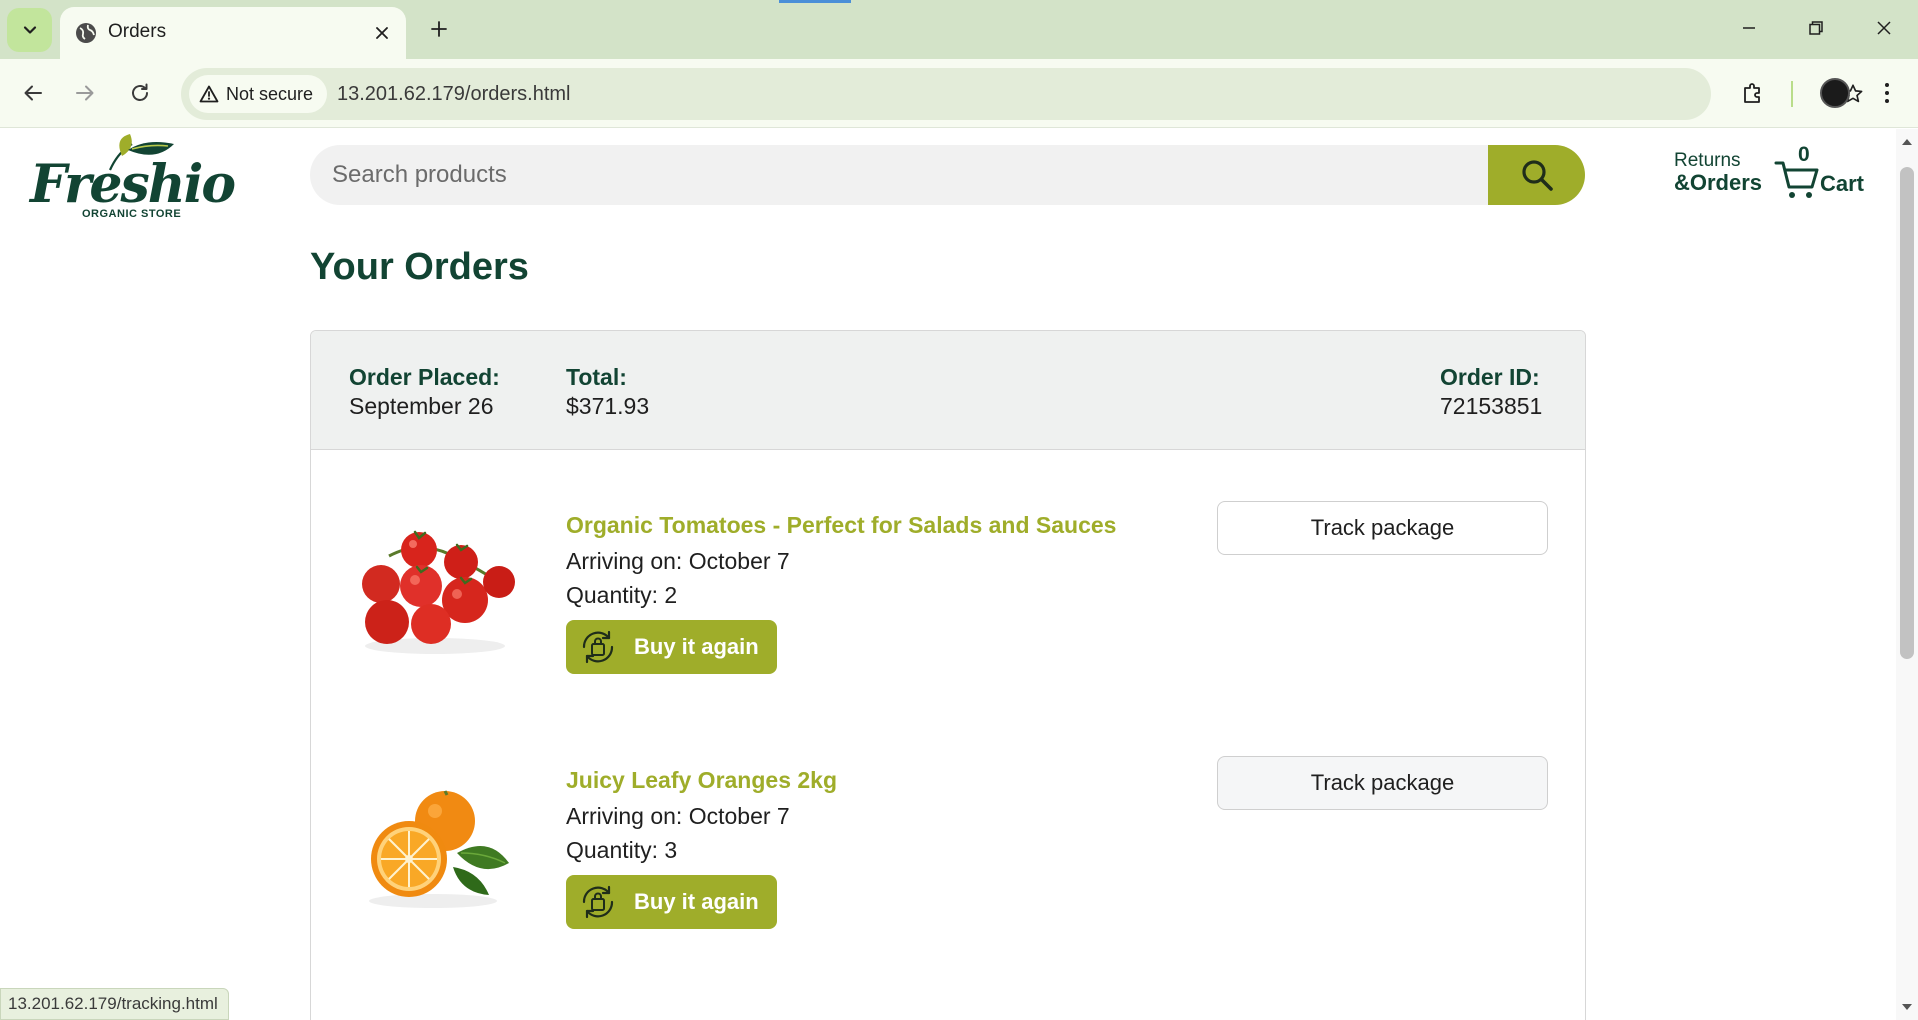 The height and width of the screenshot is (1020, 1918). I want to click on browser-toolbar: Not secure 13.201.62.179/orders.html, so click(959, 93).